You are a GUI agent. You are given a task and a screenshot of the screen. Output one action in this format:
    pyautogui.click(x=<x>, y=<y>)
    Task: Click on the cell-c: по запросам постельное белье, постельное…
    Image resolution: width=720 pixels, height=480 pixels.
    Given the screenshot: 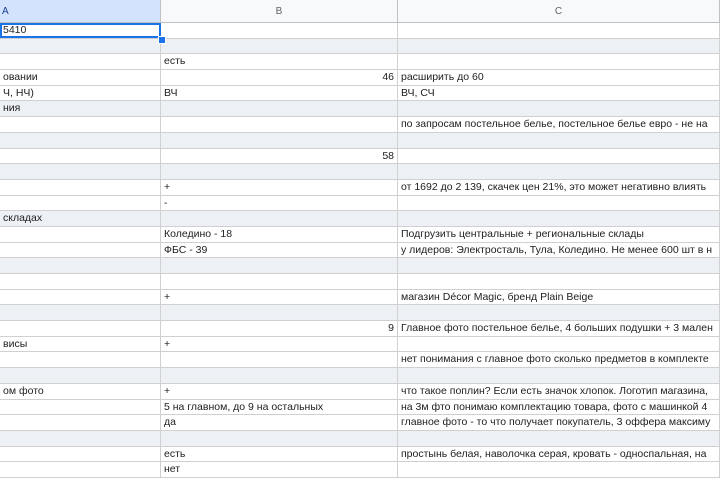 What is the action you would take?
    pyautogui.click(x=559, y=124)
    